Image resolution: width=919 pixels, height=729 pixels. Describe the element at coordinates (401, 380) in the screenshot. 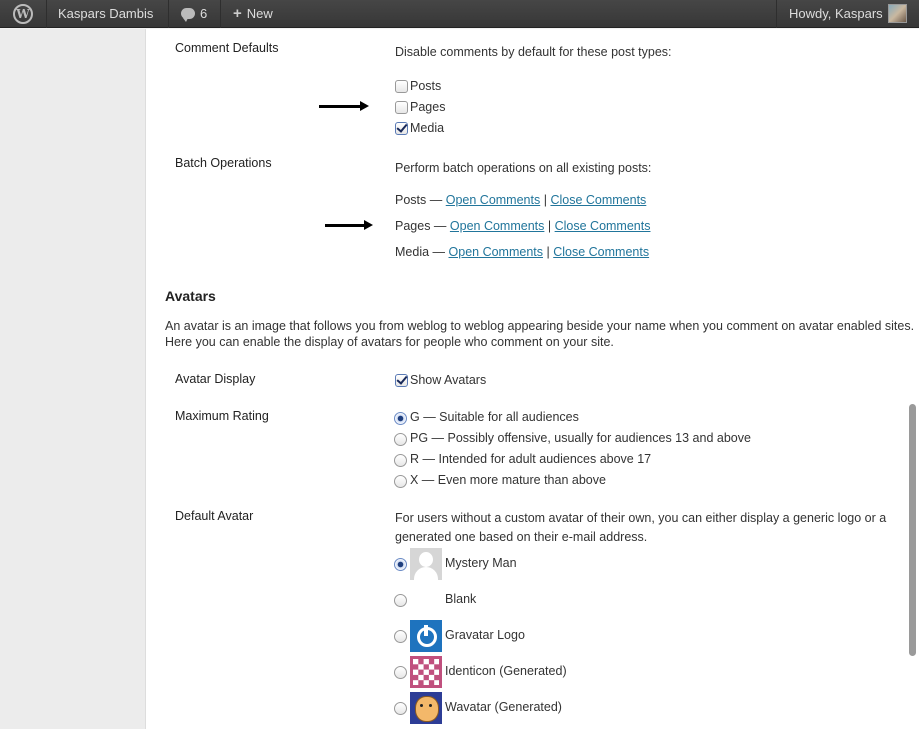

I see `show-avatars-checkbox` at that location.